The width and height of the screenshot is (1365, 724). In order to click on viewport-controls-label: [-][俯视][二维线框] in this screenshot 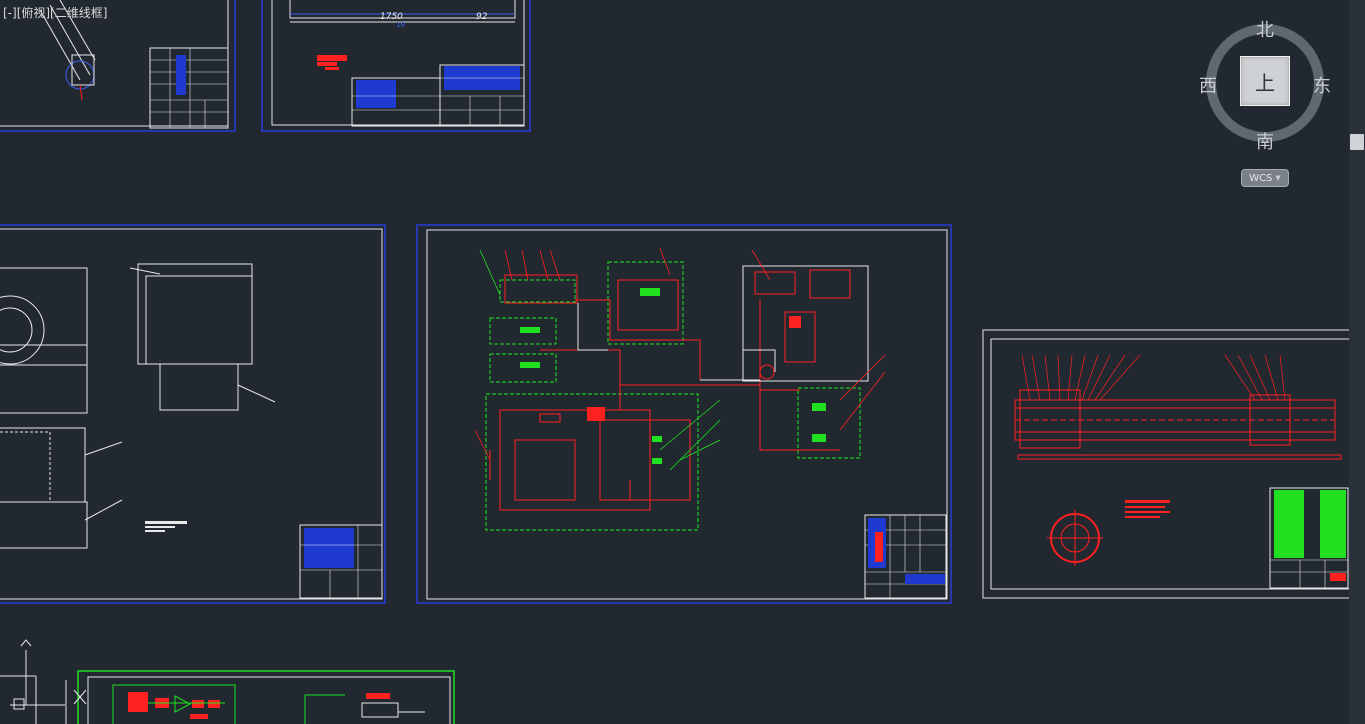, I will do `click(55, 12)`.